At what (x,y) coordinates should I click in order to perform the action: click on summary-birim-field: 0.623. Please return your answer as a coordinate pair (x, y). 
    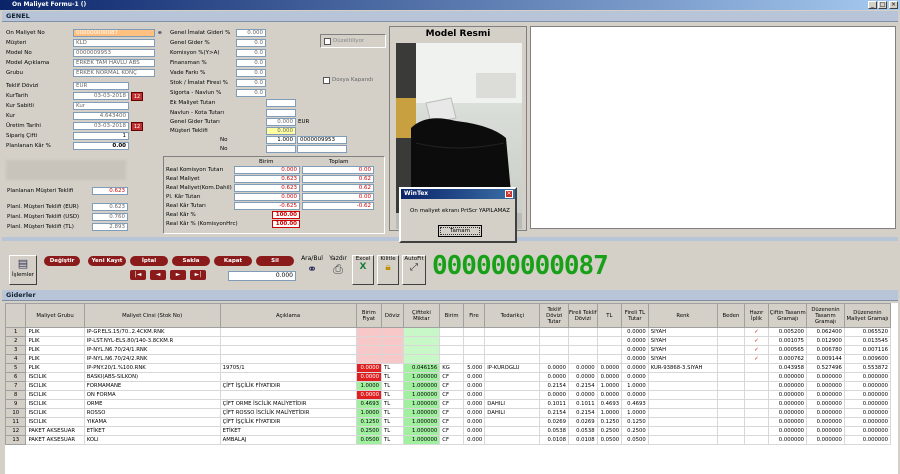
    Looking at the image, I should click on (267, 188).